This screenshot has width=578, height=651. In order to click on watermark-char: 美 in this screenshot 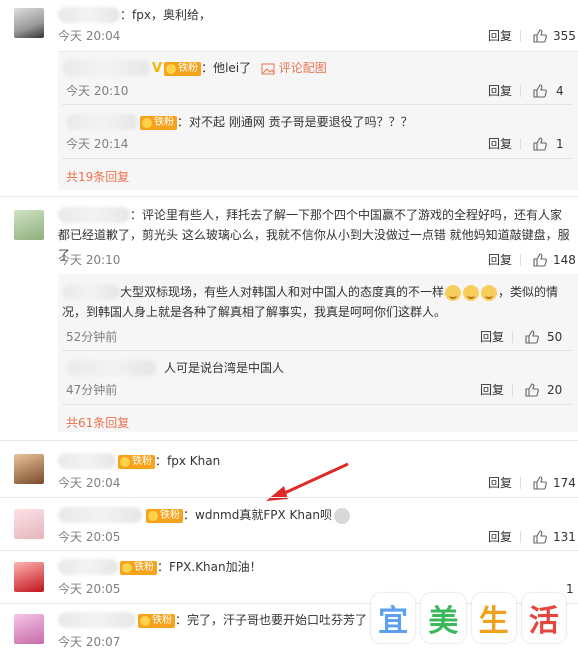, I will do `click(443, 618)`.